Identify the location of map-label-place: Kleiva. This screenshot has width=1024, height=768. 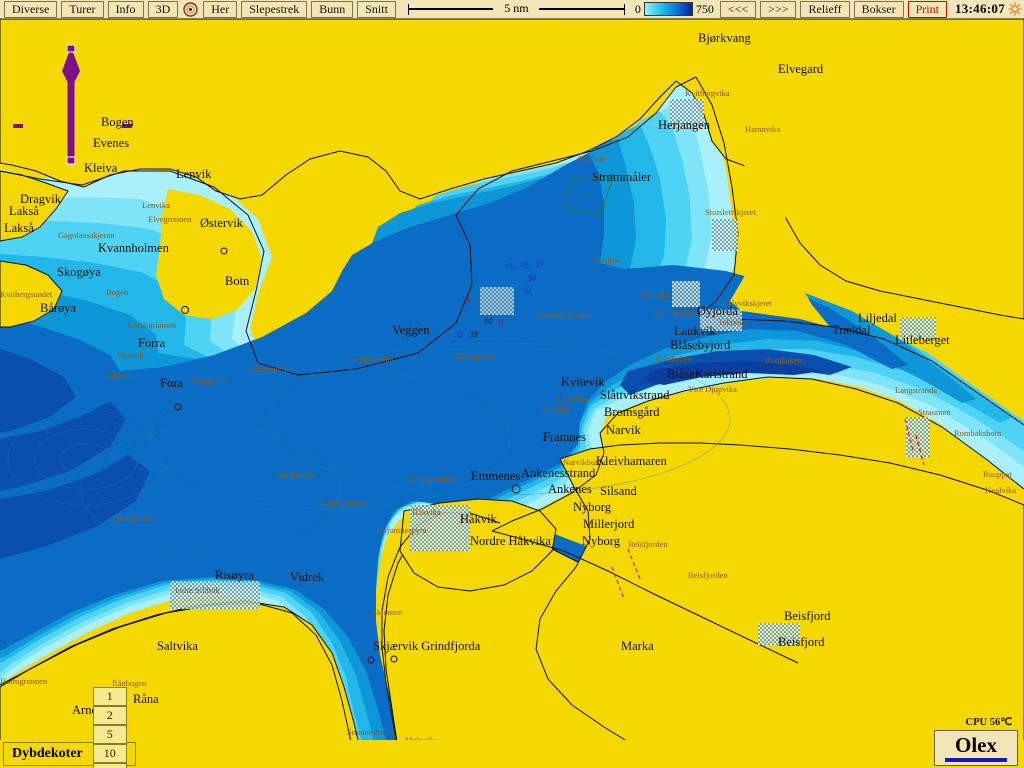
(101, 168).